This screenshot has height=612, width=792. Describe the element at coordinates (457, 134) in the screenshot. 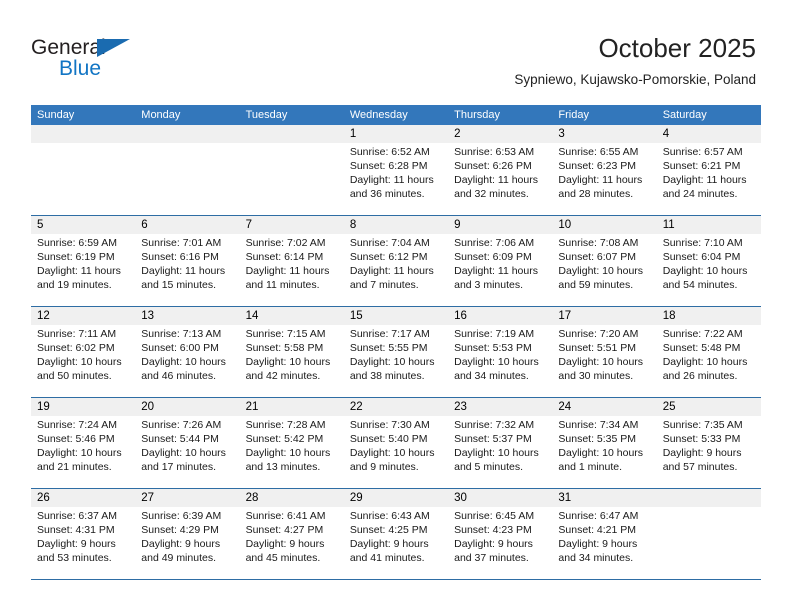

I see `day-number: 2` at that location.